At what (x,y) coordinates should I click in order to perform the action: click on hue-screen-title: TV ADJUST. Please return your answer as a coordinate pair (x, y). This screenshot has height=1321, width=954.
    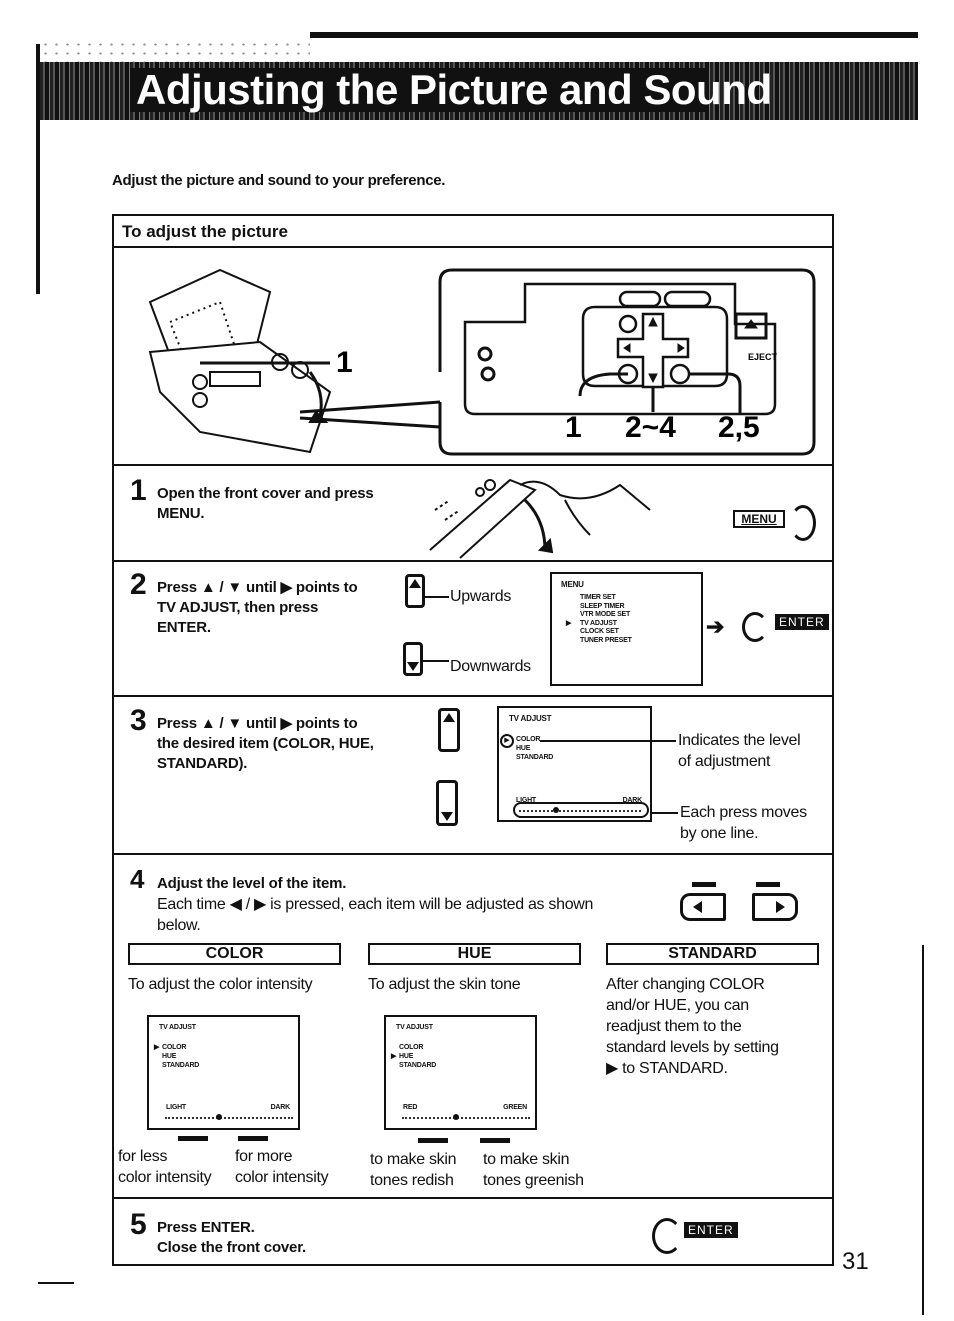
    Looking at the image, I should click on (414, 1027).